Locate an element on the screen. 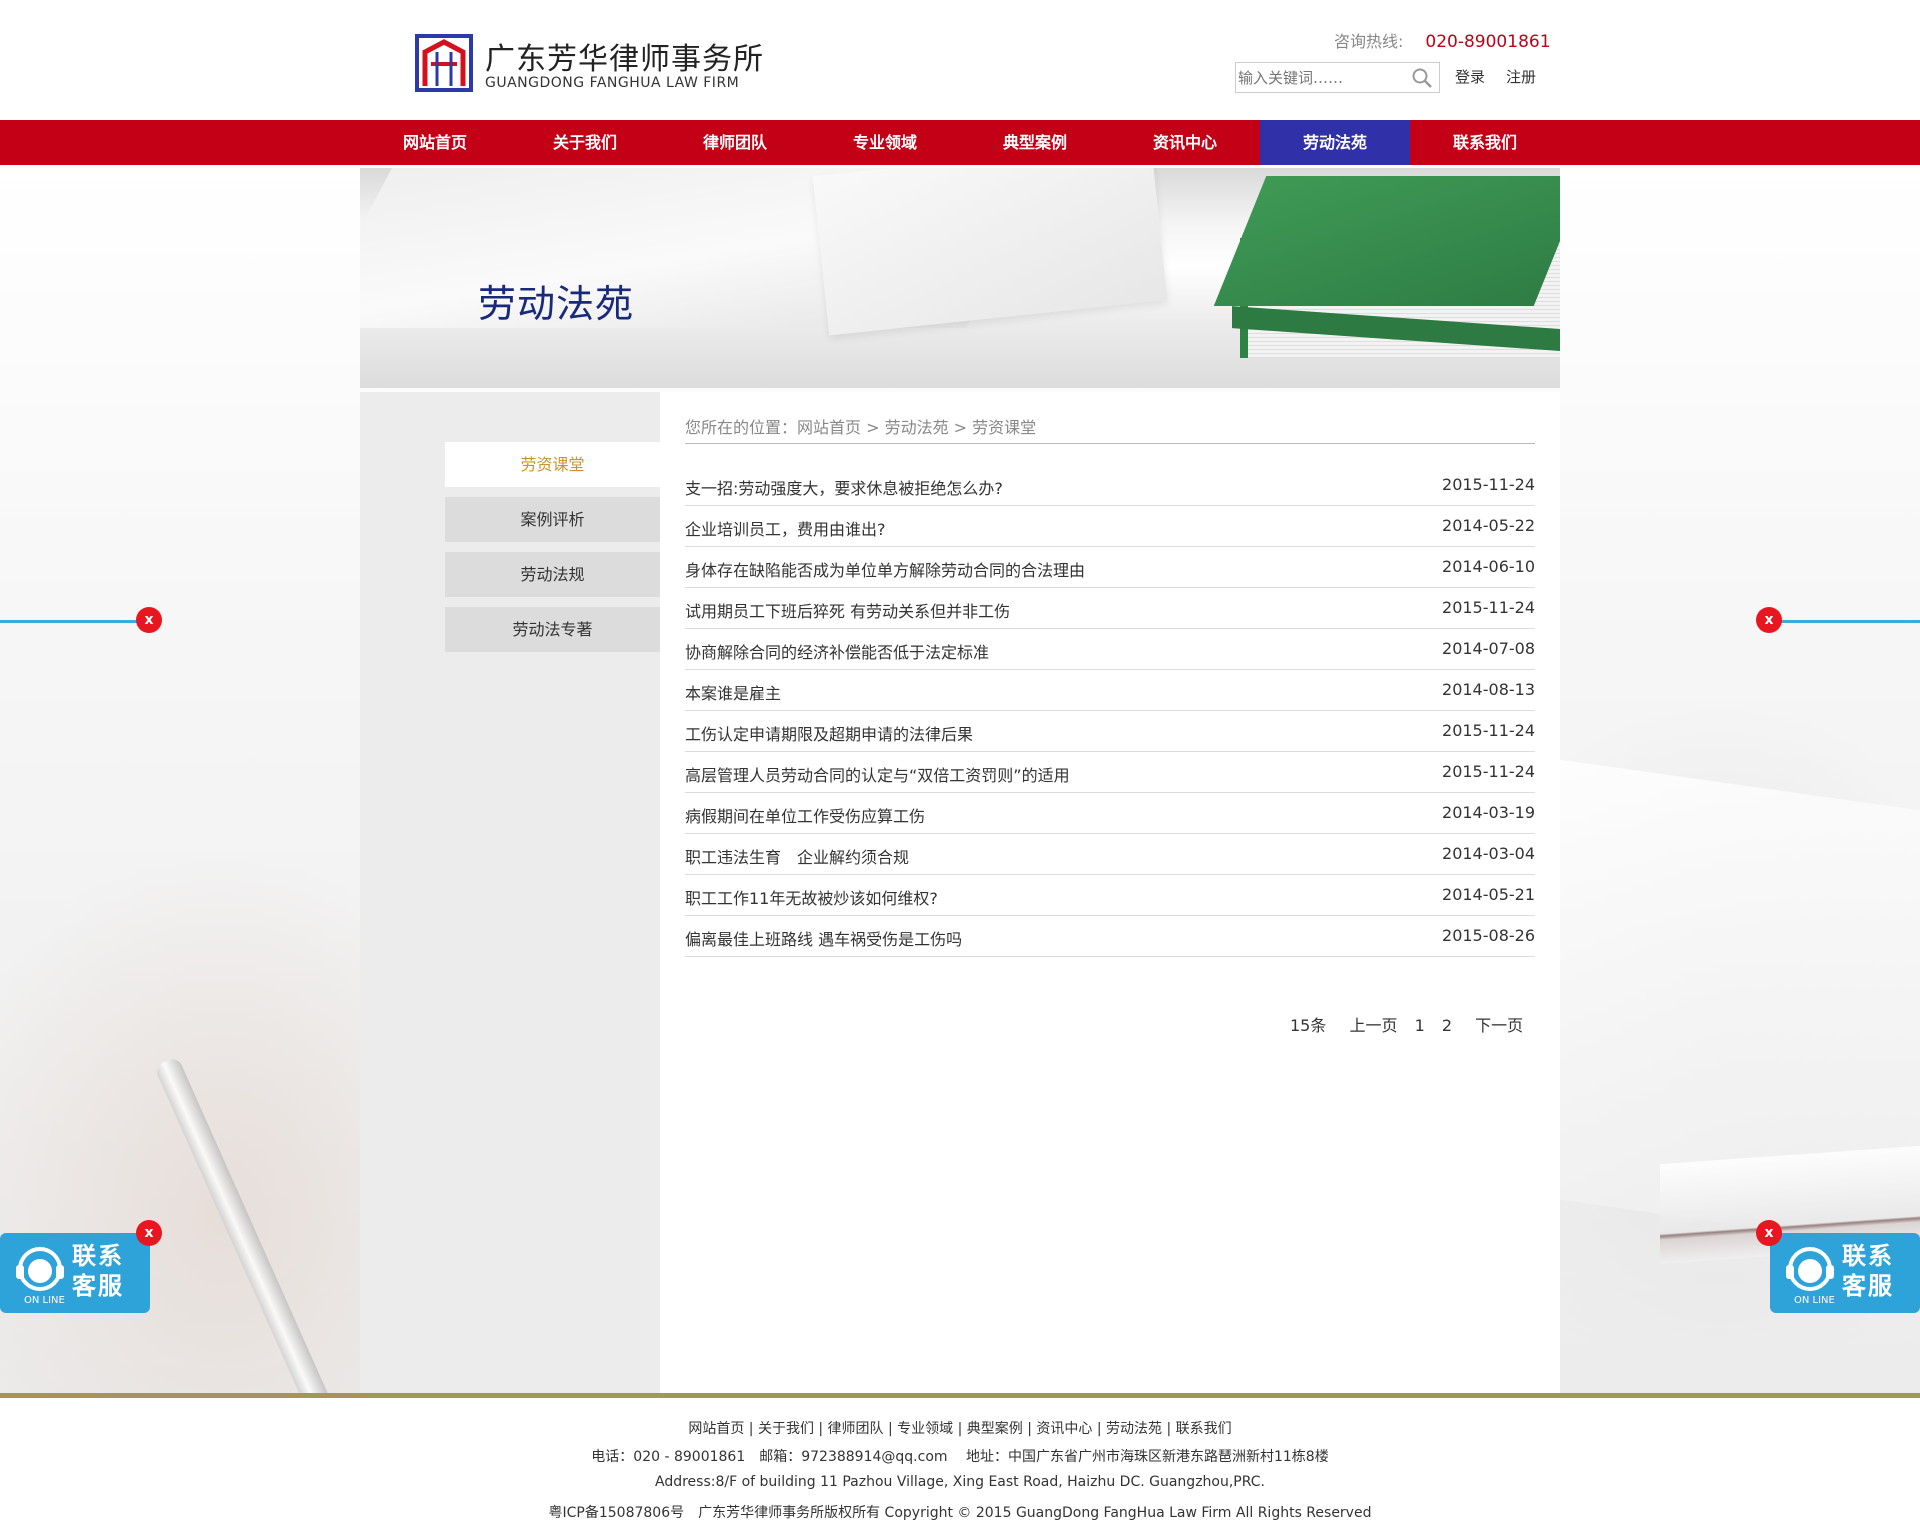 The image size is (1920, 1524). article-date: 2014-03-04 is located at coordinates (1488, 853).